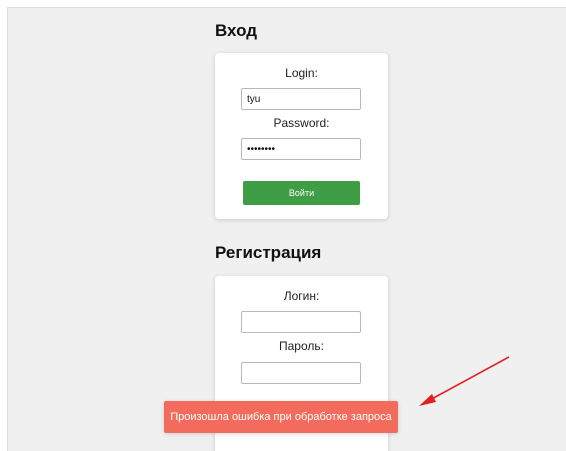 This screenshot has height=451, width=566. I want to click on register-password-input, so click(301, 373).